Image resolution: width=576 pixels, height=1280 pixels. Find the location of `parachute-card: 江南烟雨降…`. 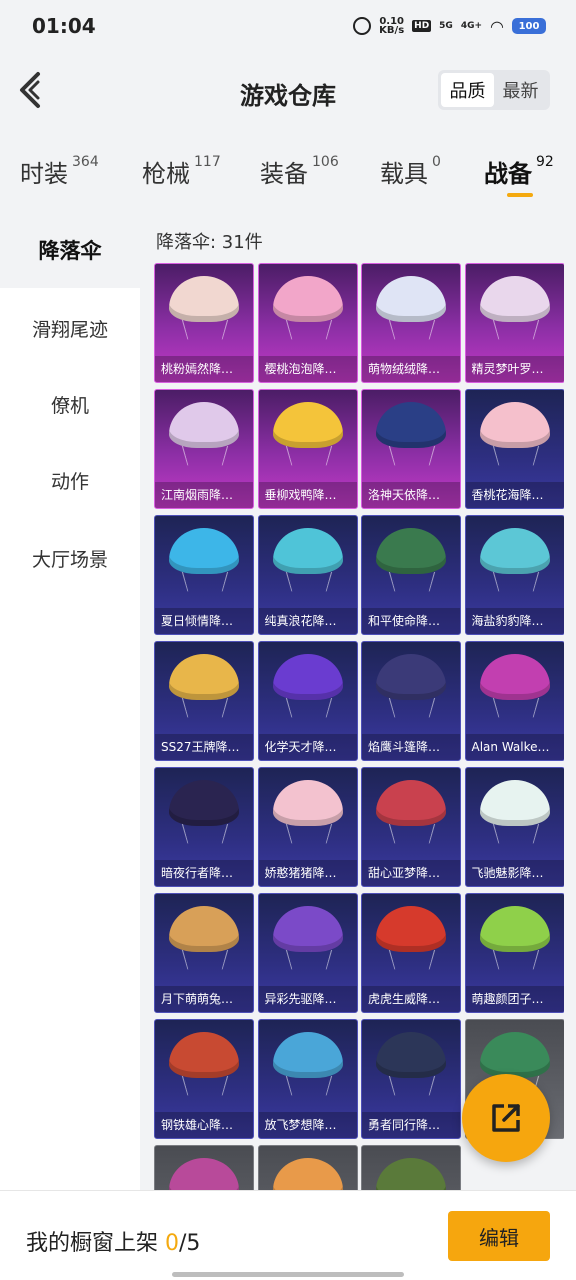

parachute-card: 江南烟雨降… is located at coordinates (204, 449).